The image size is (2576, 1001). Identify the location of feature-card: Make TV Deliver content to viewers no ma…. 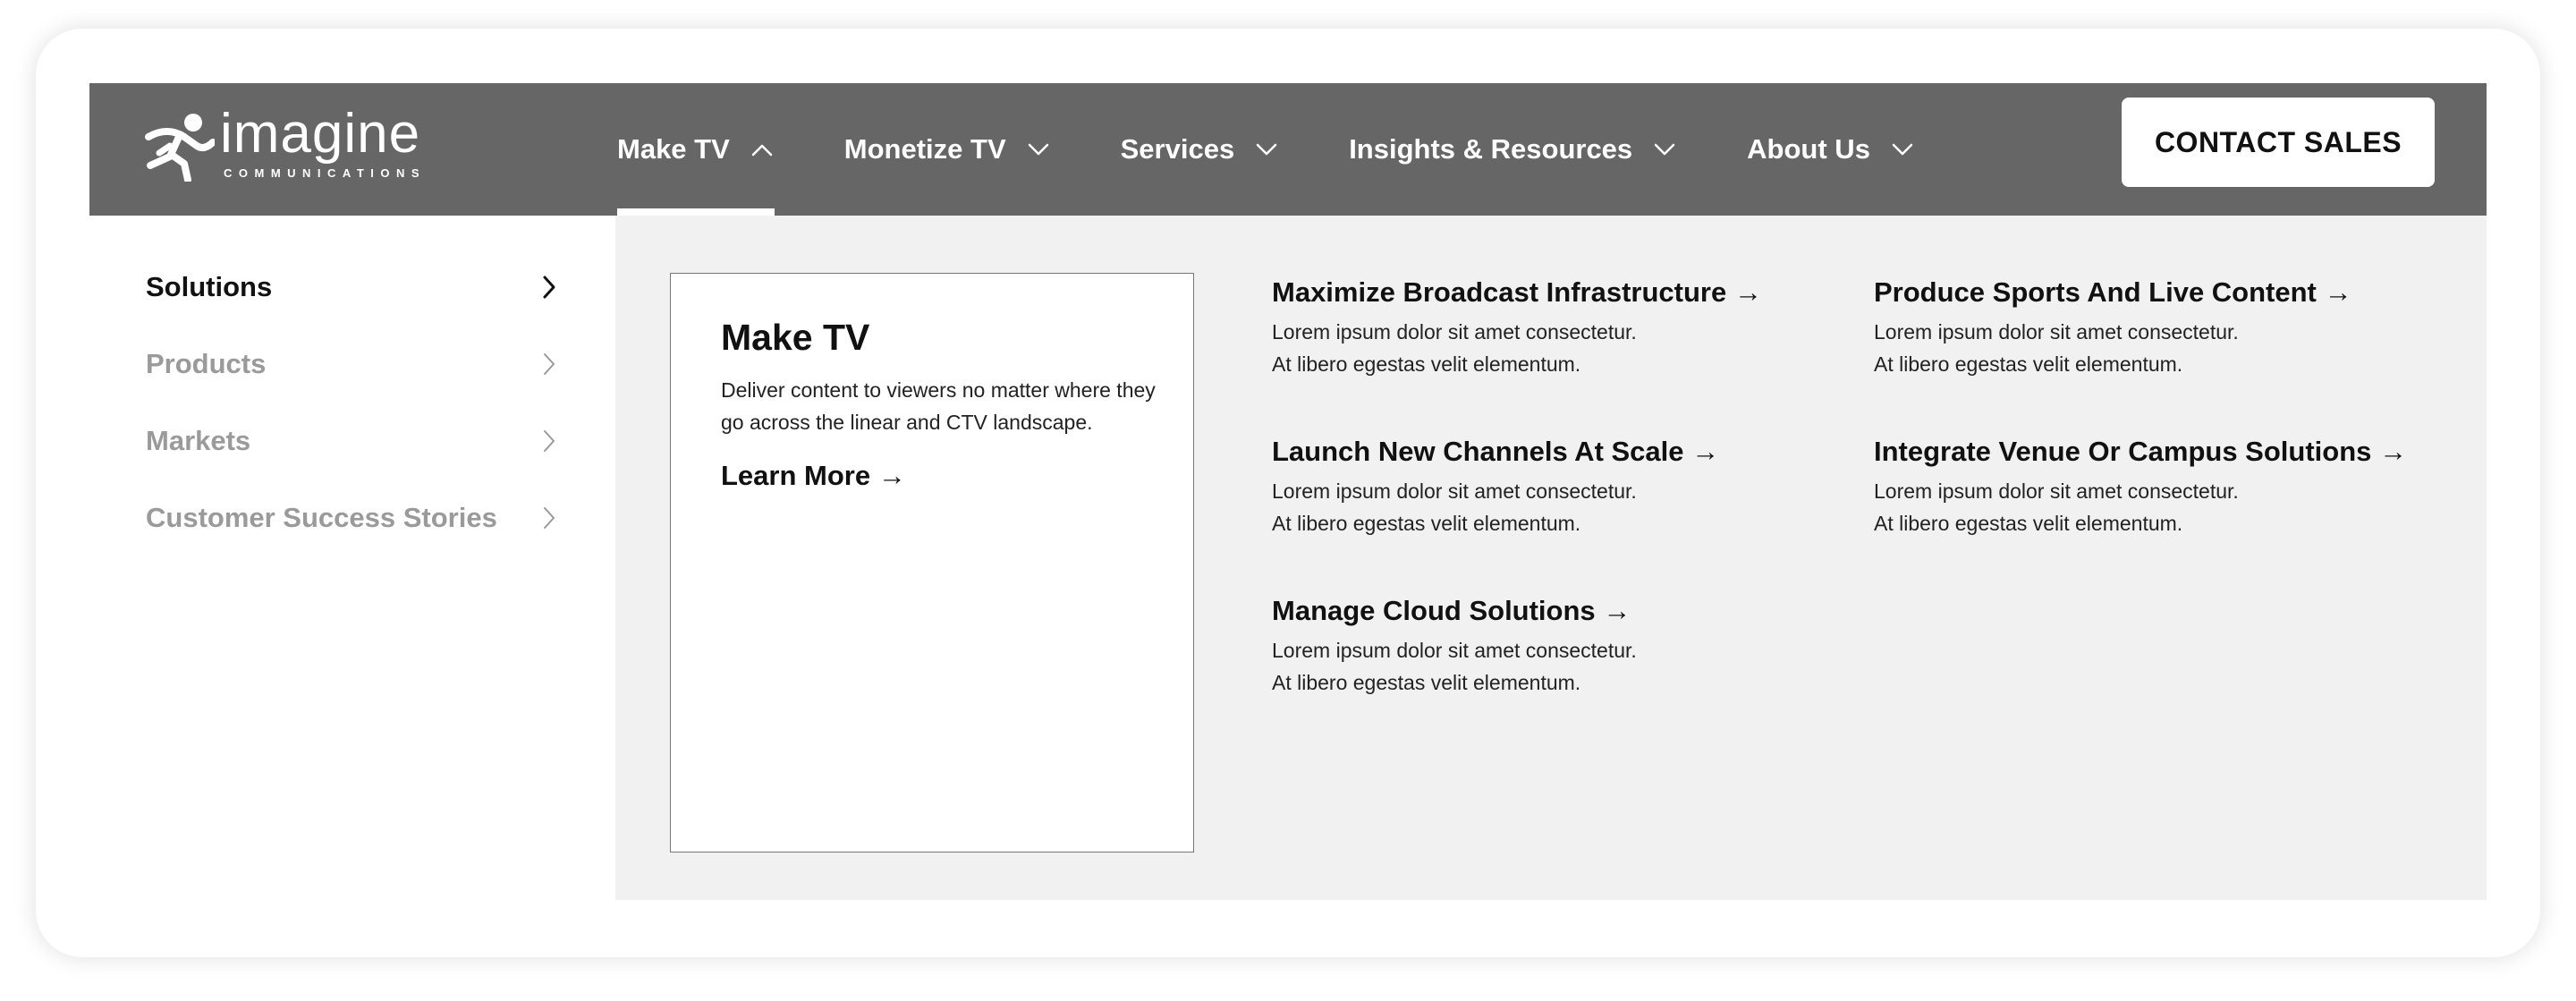
(932, 563).